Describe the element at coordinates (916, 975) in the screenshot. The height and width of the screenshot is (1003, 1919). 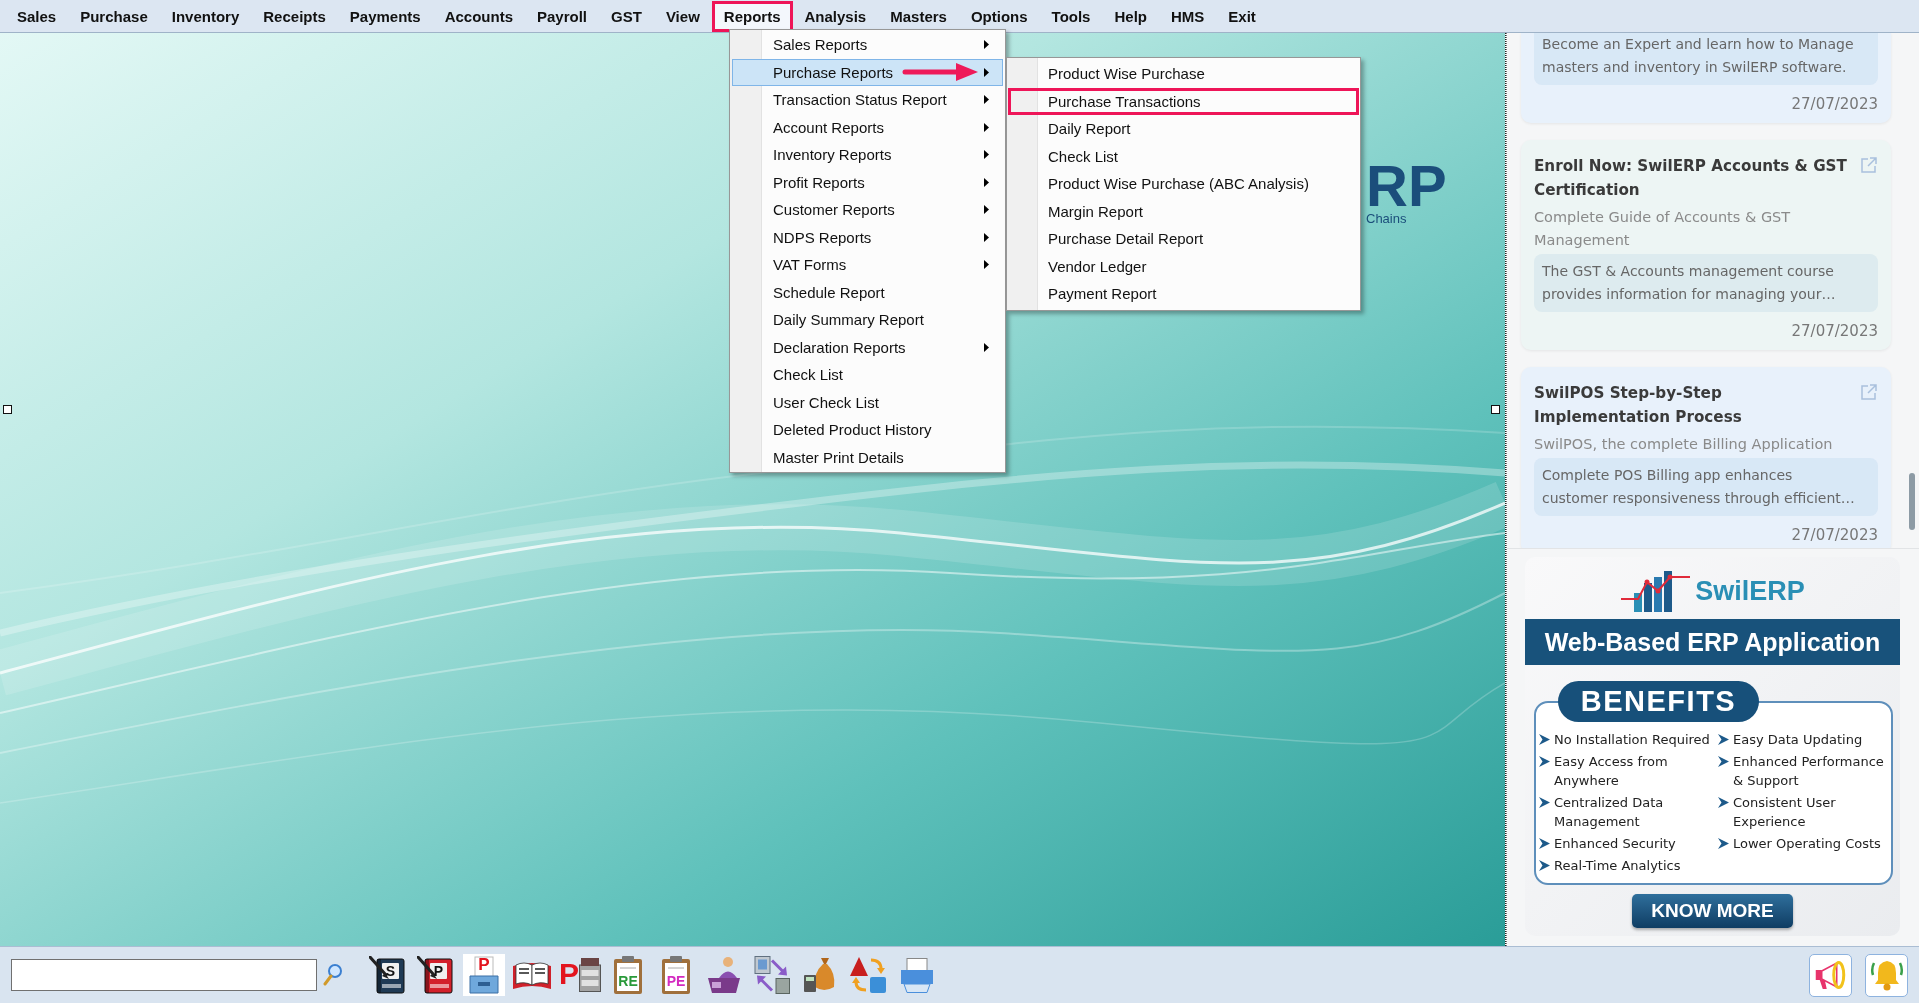
I see `printer-icon` at that location.